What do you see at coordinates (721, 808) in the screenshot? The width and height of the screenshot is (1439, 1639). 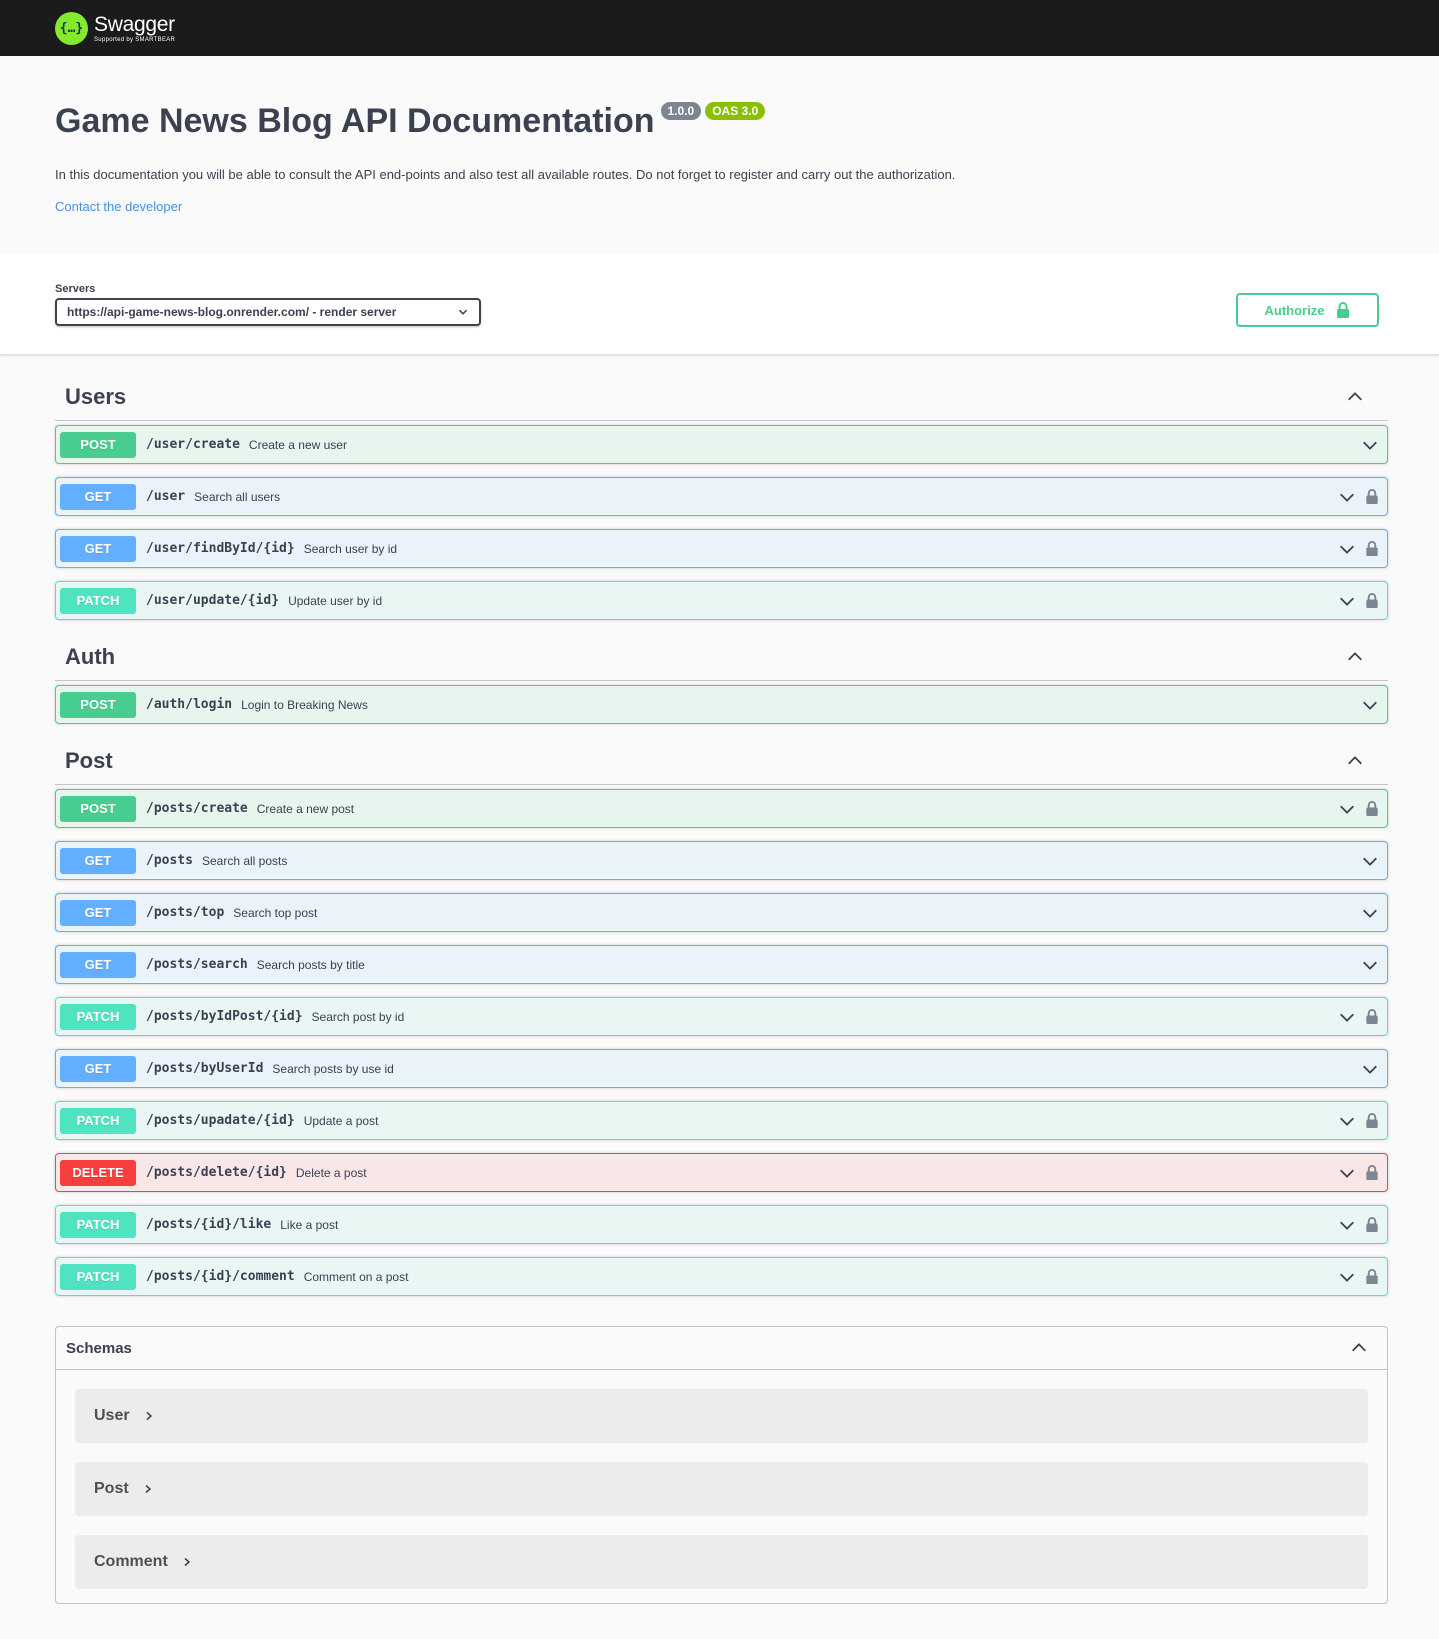 I see `operation-row: POST/posts/create Create a new post` at bounding box center [721, 808].